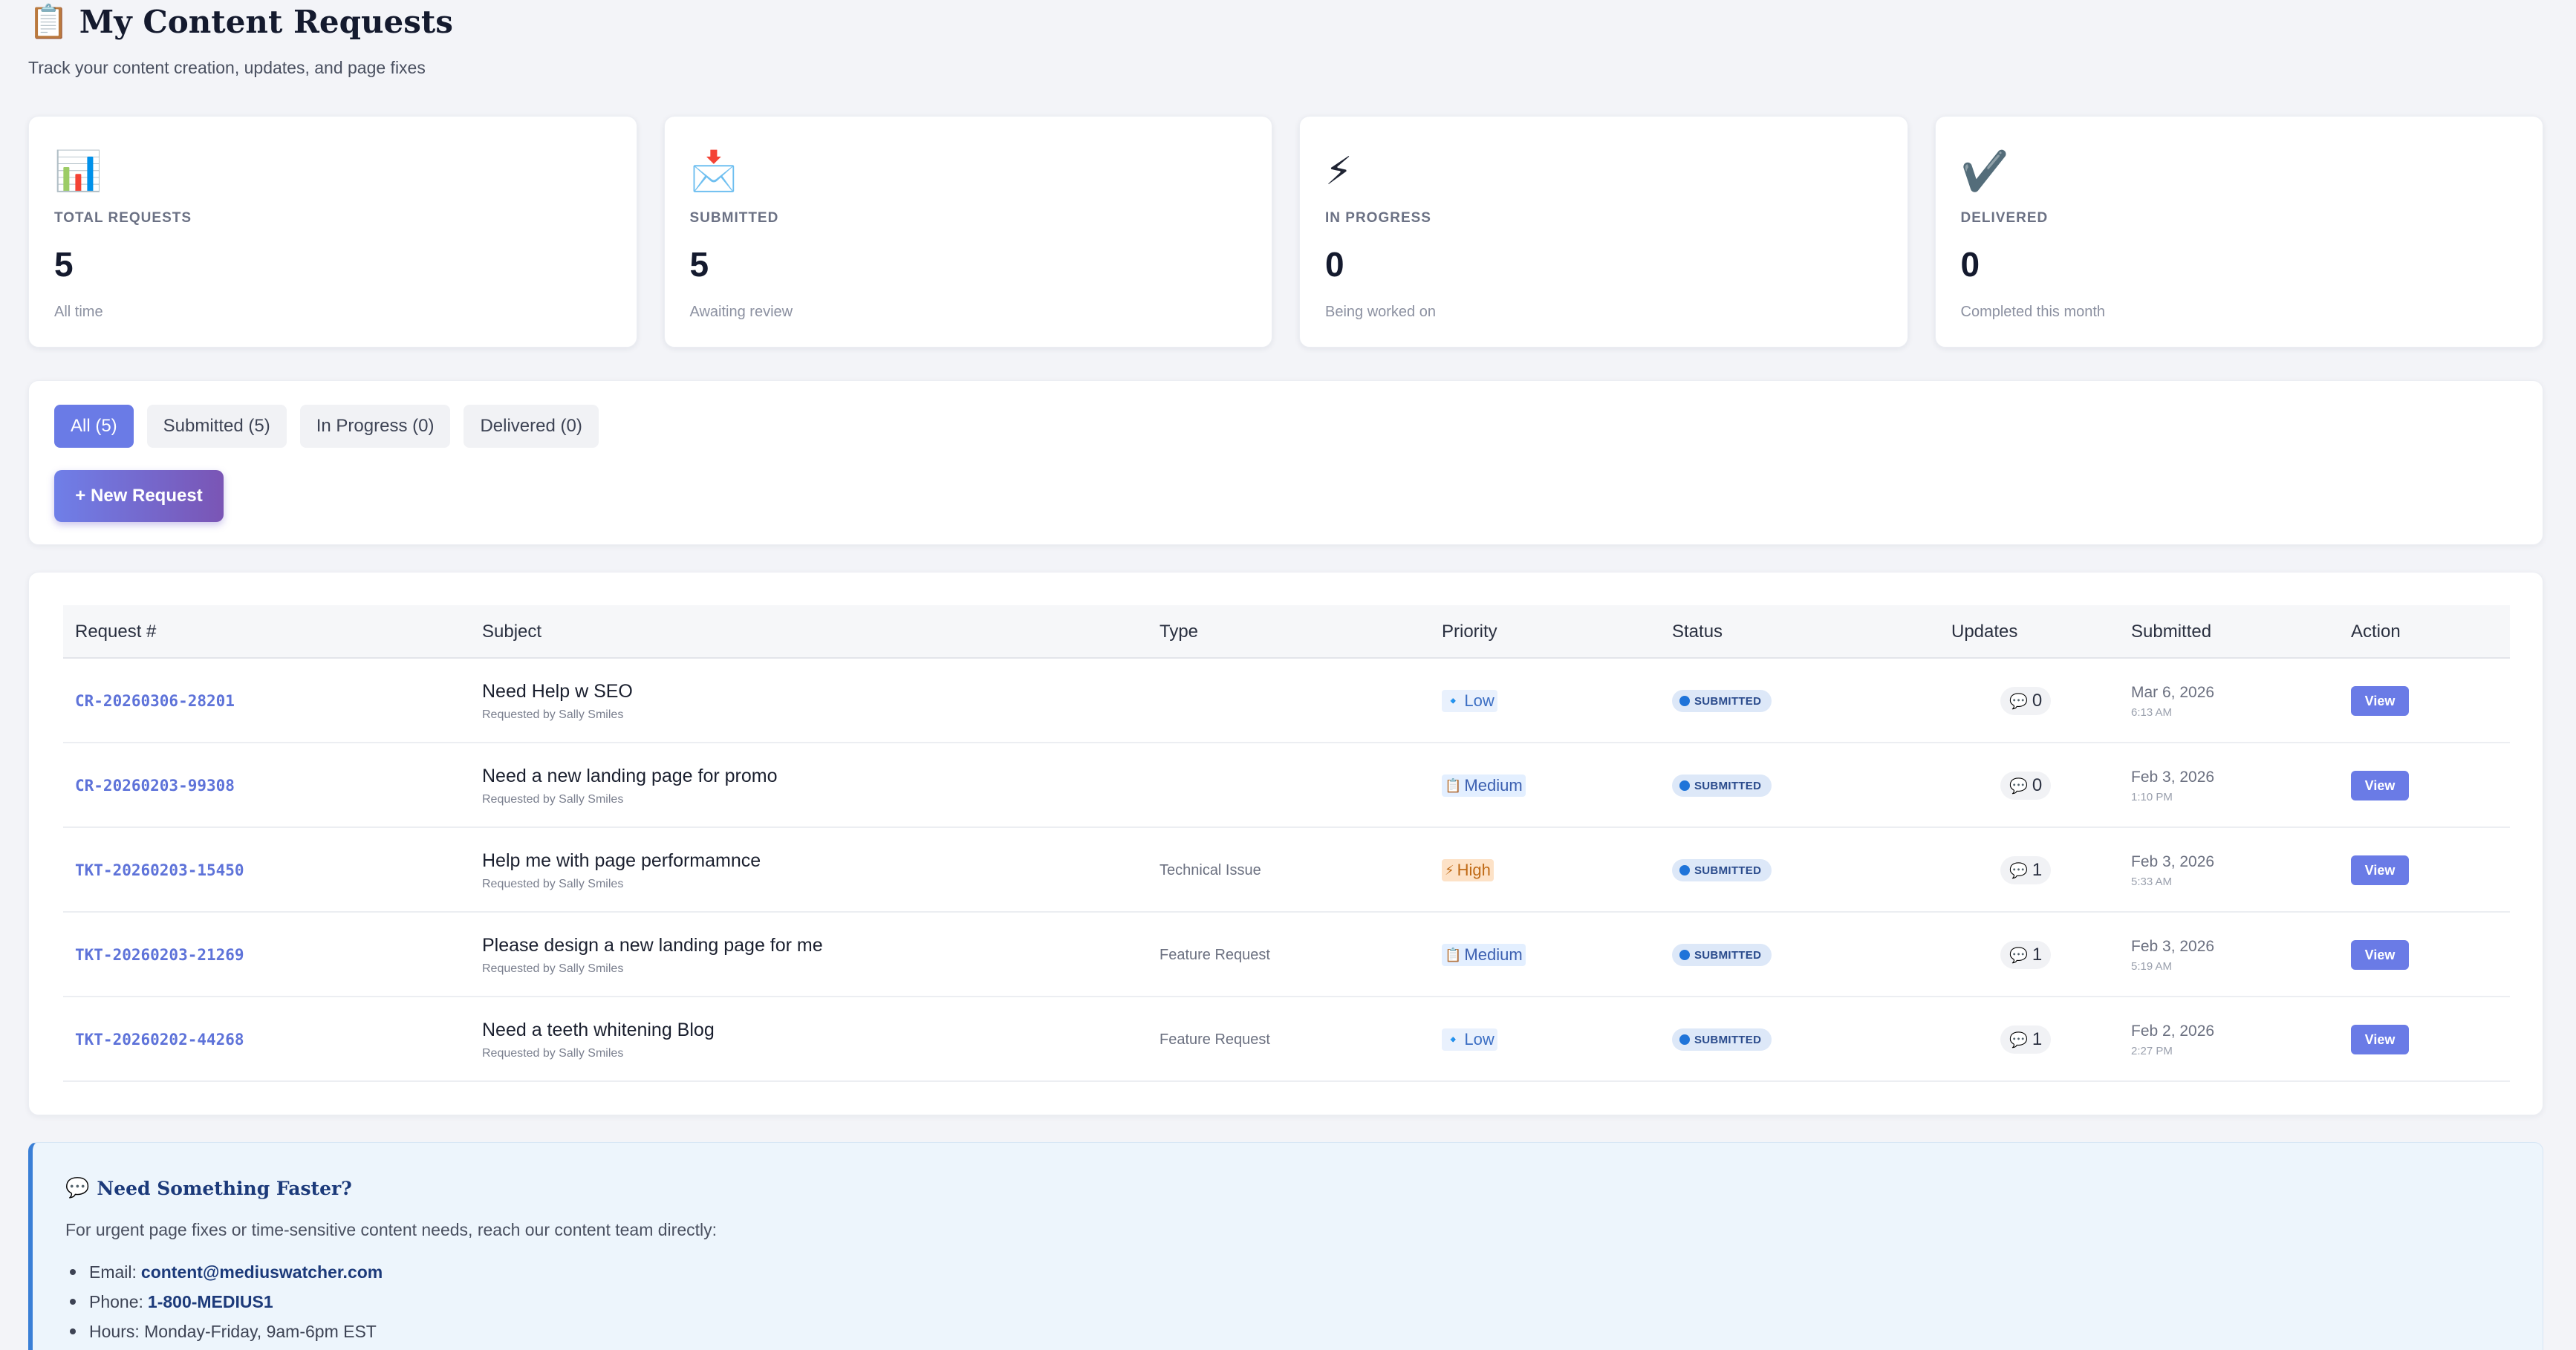  Describe the element at coordinates (967, 232) in the screenshot. I see `stat-card-submitted: 📩 SUBMITTED 5 Awaiting review` at that location.